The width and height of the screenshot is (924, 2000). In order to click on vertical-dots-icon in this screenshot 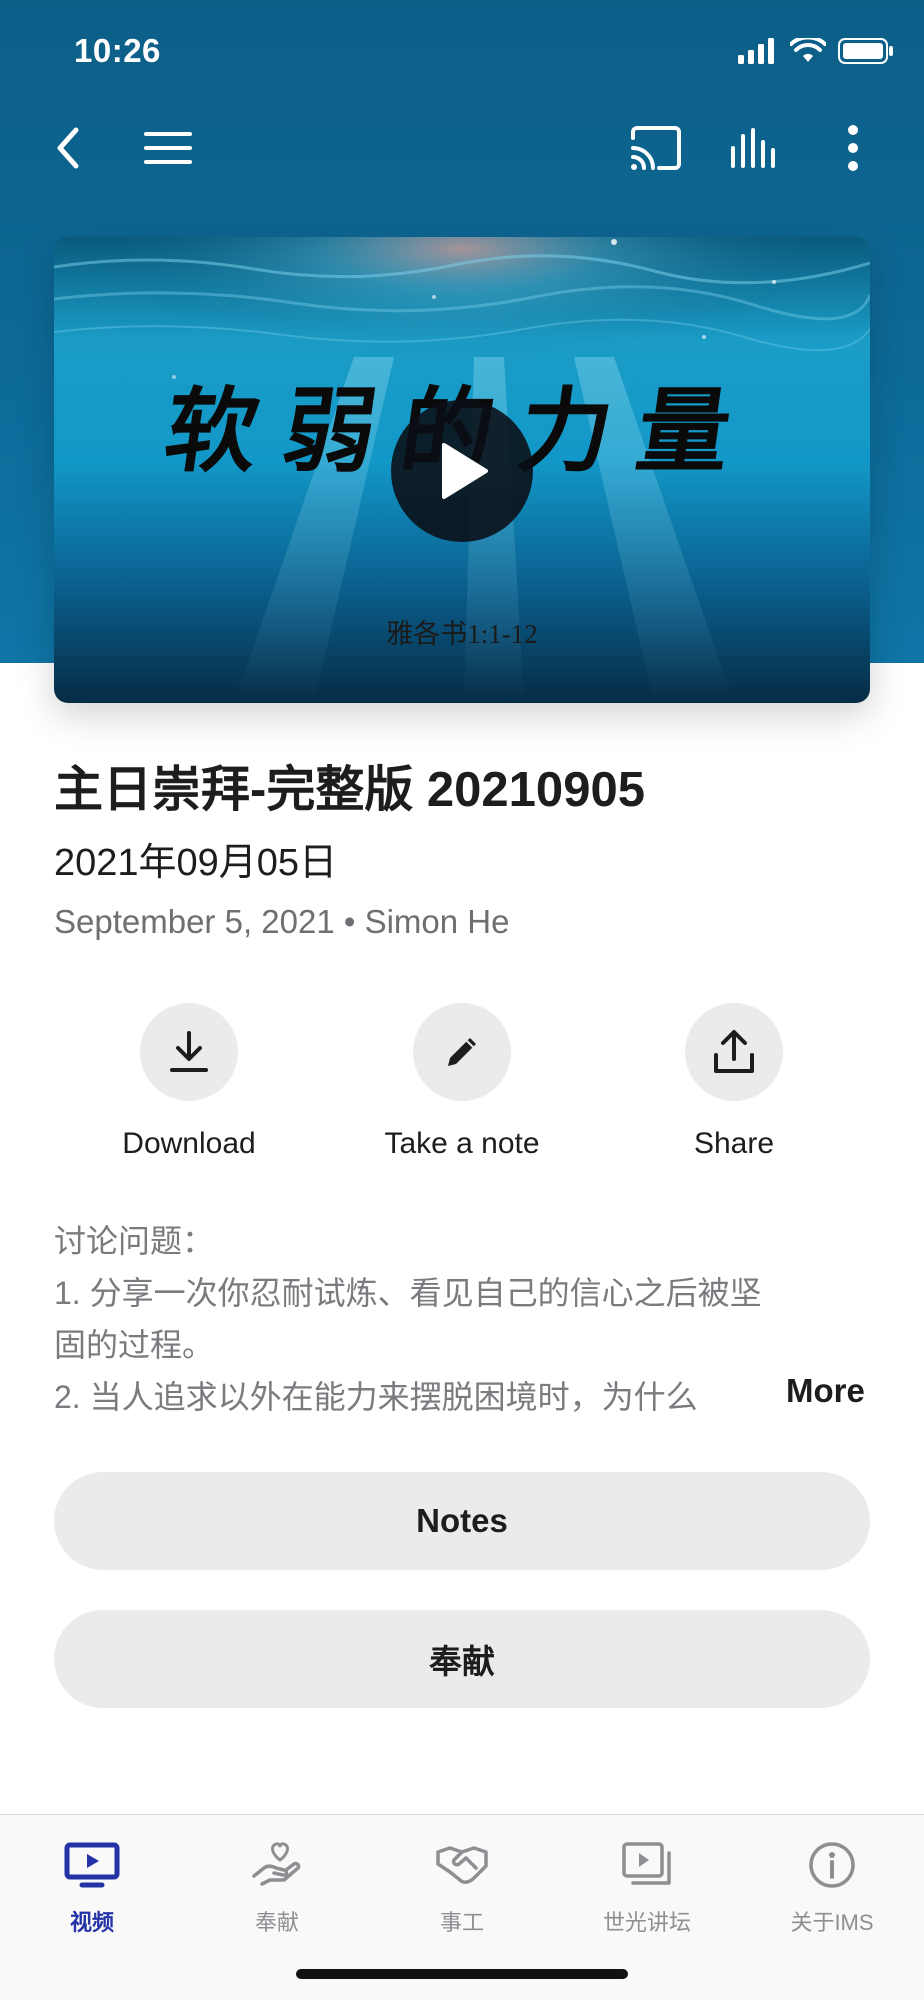, I will do `click(853, 148)`.